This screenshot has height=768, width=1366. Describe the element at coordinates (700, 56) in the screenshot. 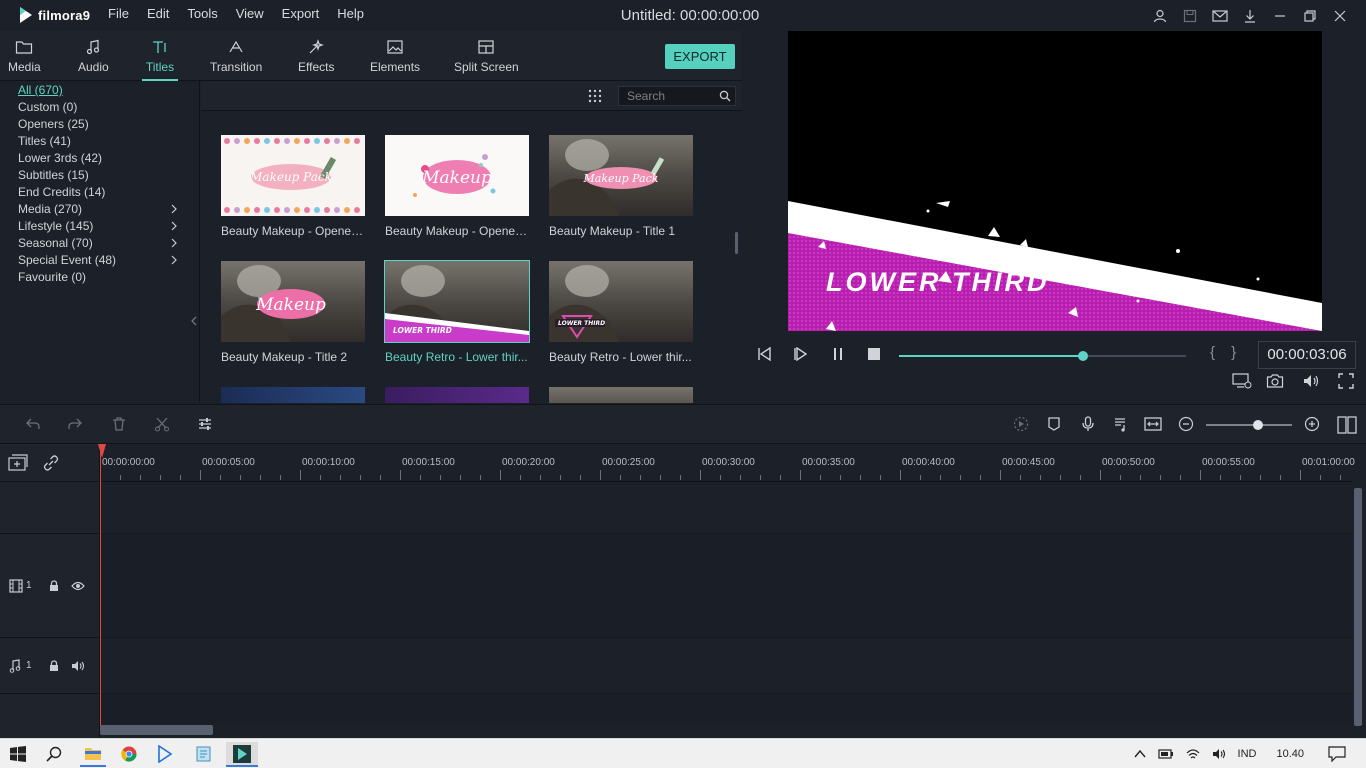

I see `export-button: EXPORT` at that location.